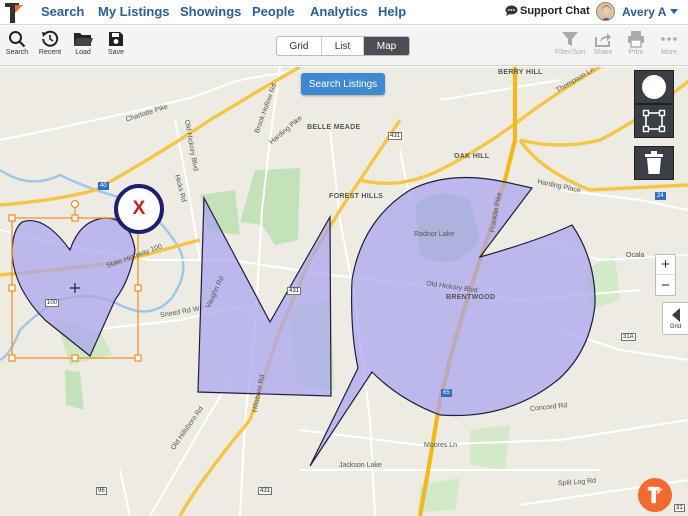 The width and height of the screenshot is (688, 516). What do you see at coordinates (386, 46) in the screenshot?
I see `view-map-button: Map` at bounding box center [386, 46].